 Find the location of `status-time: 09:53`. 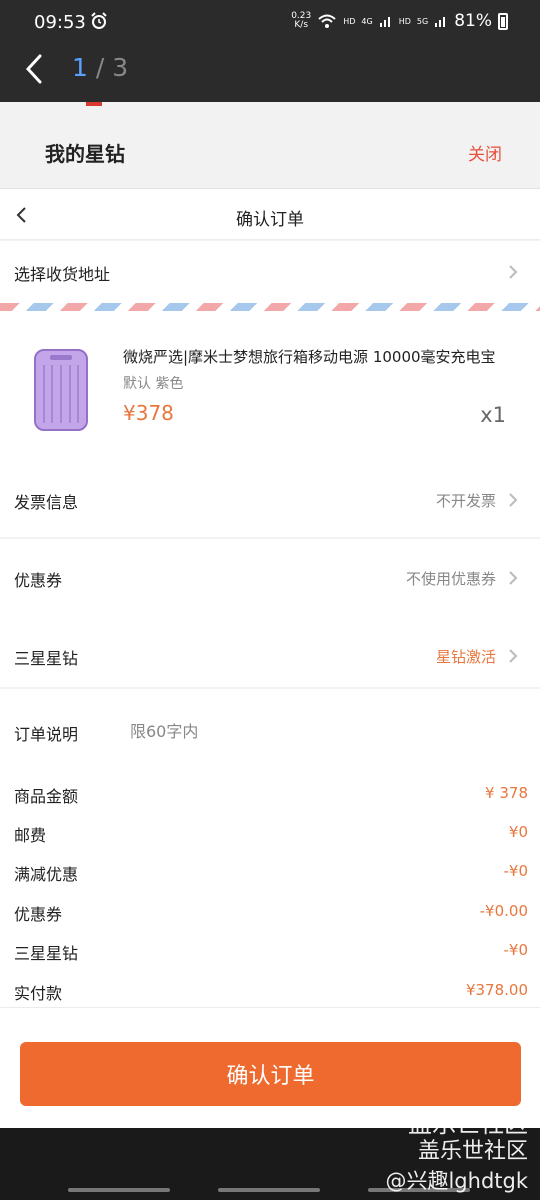

status-time: 09:53 is located at coordinates (60, 22).